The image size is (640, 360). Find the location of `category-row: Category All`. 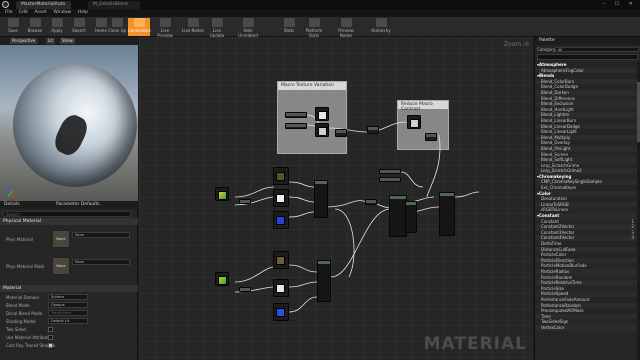

category-row: Category All is located at coordinates (587, 49).